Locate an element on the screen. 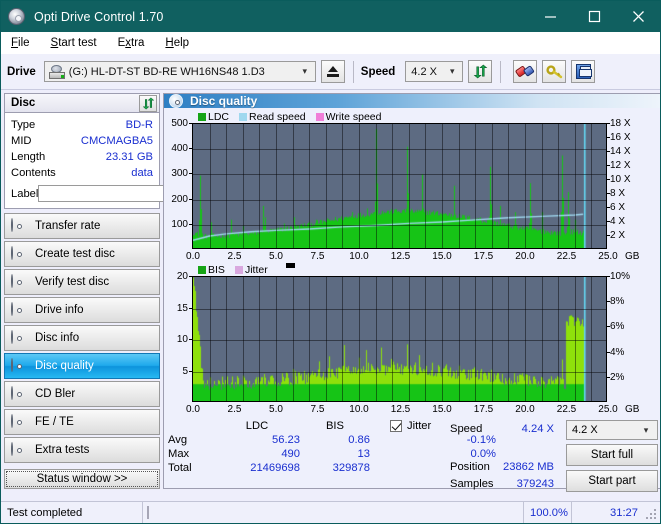 Image resolution: width=661 pixels, height=524 pixels. app-disc-icon is located at coordinates (16, 16).